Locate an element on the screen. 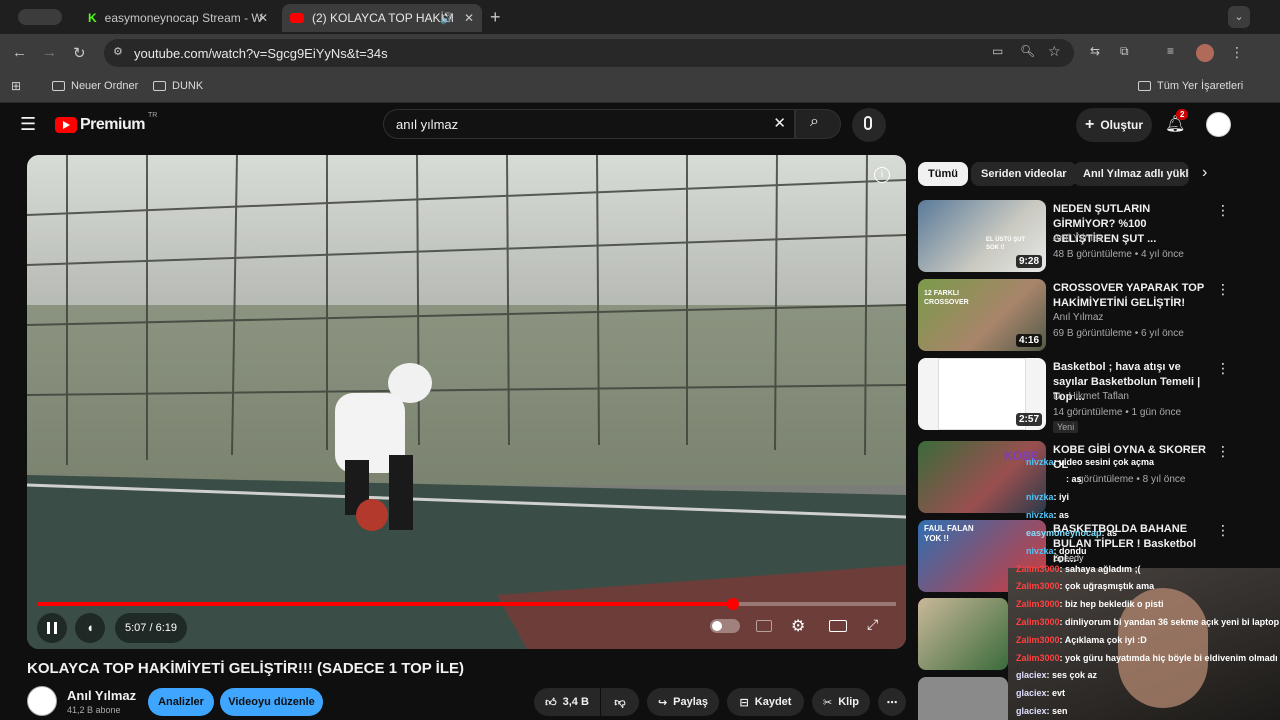  bookmark-folder: Neuer Ordner is located at coordinates (95, 86).